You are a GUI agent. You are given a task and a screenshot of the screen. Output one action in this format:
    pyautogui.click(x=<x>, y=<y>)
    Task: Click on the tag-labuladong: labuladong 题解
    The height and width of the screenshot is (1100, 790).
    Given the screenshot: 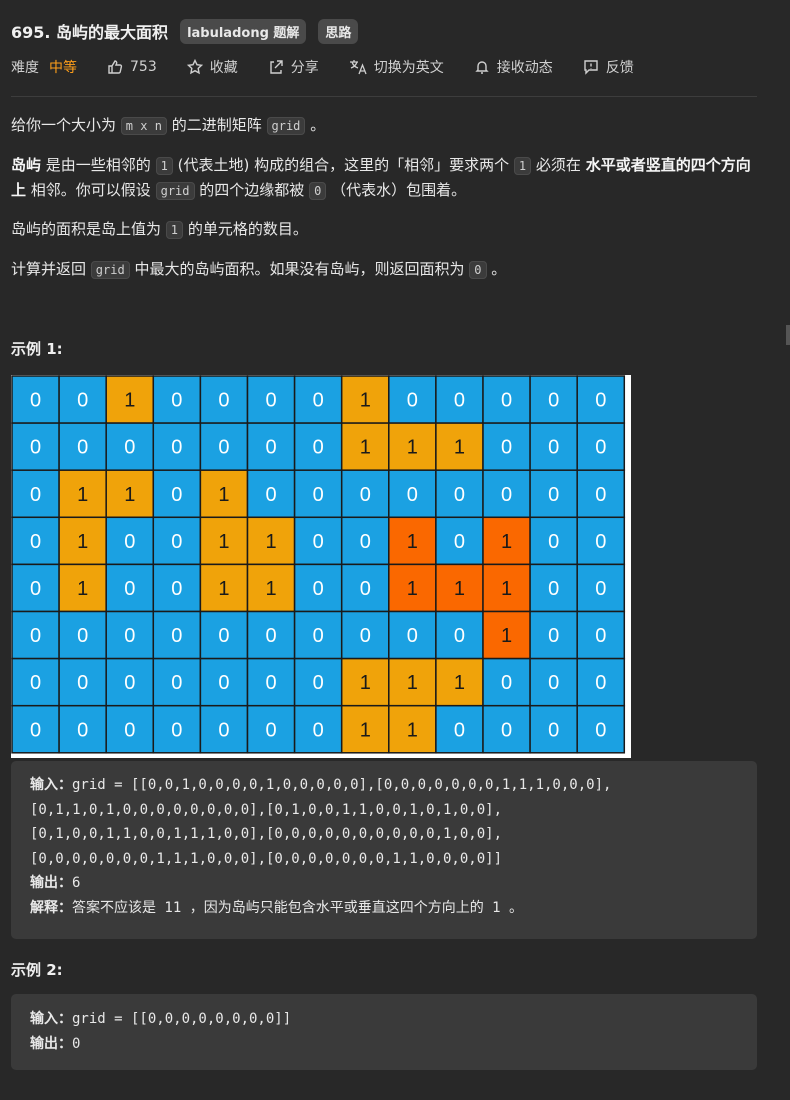 What is the action you would take?
    pyautogui.click(x=243, y=31)
    